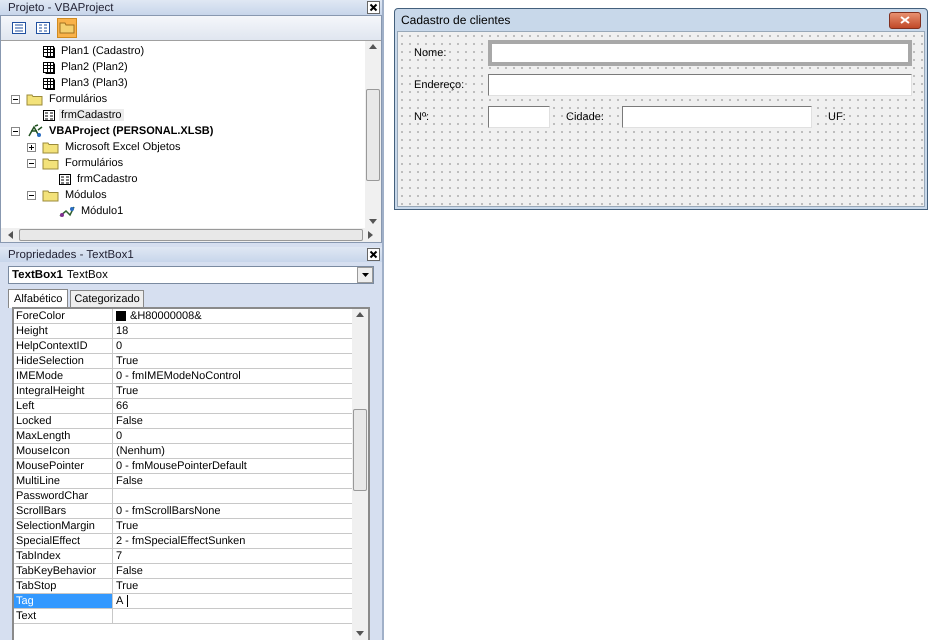 This screenshot has height=640, width=931. What do you see at coordinates (63, 436) in the screenshot?
I see `property-name: MaxLength` at bounding box center [63, 436].